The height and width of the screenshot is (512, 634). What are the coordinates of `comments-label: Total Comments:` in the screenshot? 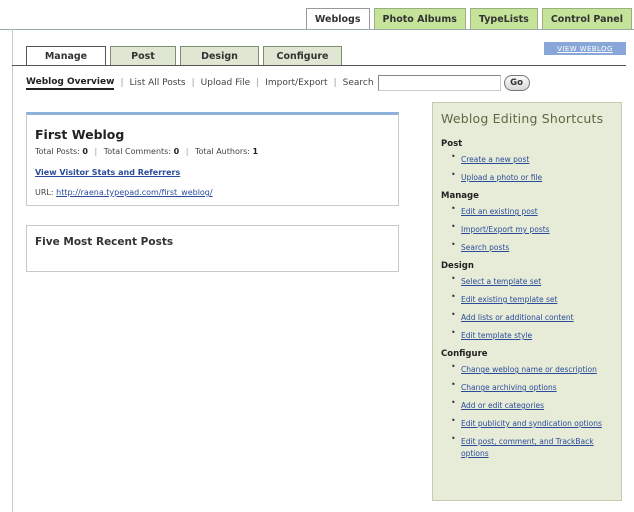 It's located at (137, 151).